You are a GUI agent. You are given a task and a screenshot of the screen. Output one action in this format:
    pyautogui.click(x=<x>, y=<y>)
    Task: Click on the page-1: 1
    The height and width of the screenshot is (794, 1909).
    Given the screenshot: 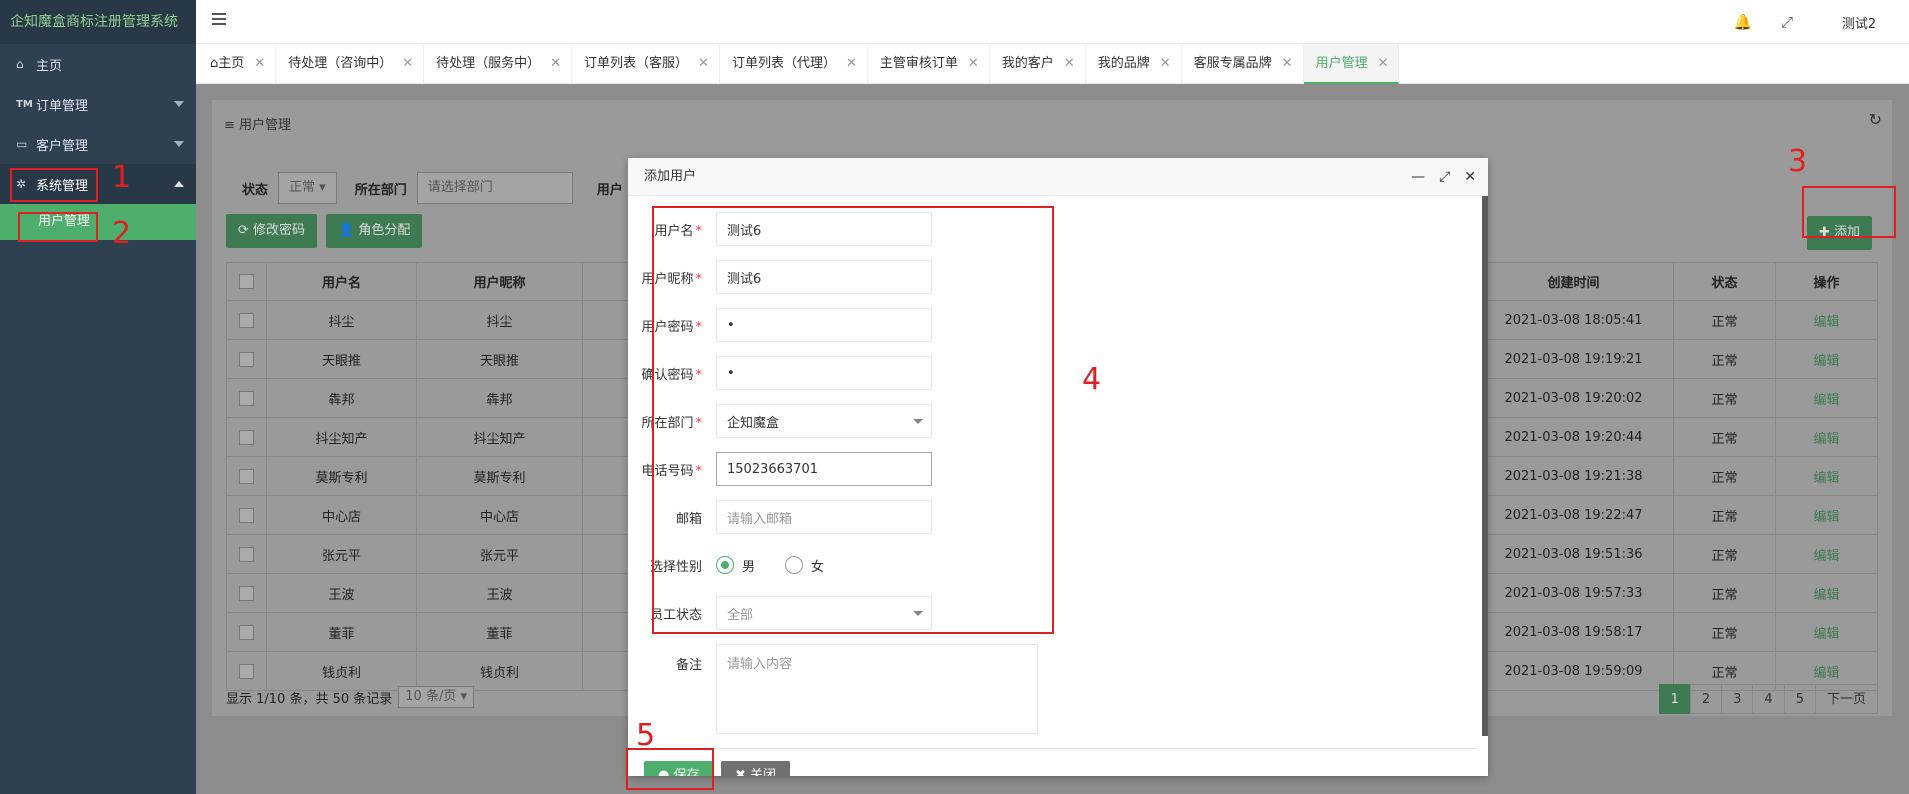 What is the action you would take?
    pyautogui.click(x=1674, y=699)
    